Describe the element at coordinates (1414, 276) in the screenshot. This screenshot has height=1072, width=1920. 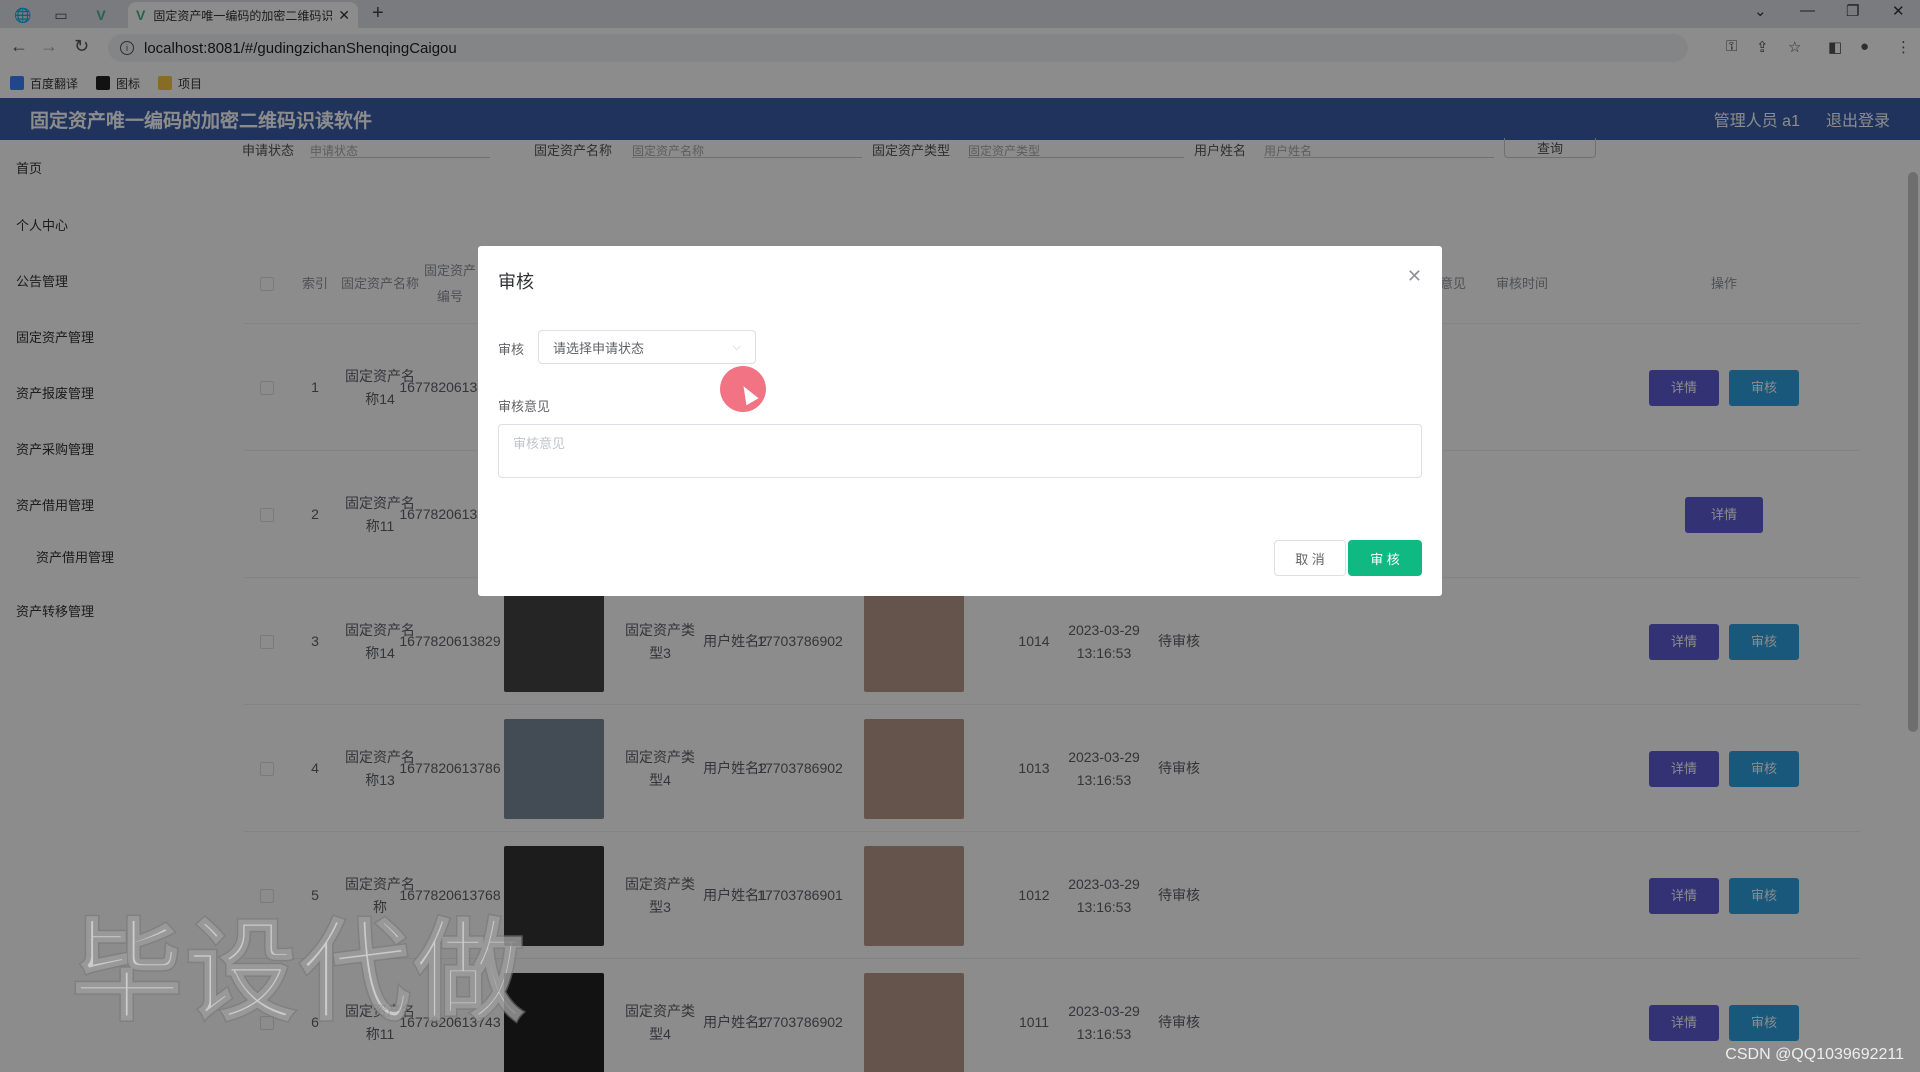
I see `dialog-close-icon: ✕` at that location.